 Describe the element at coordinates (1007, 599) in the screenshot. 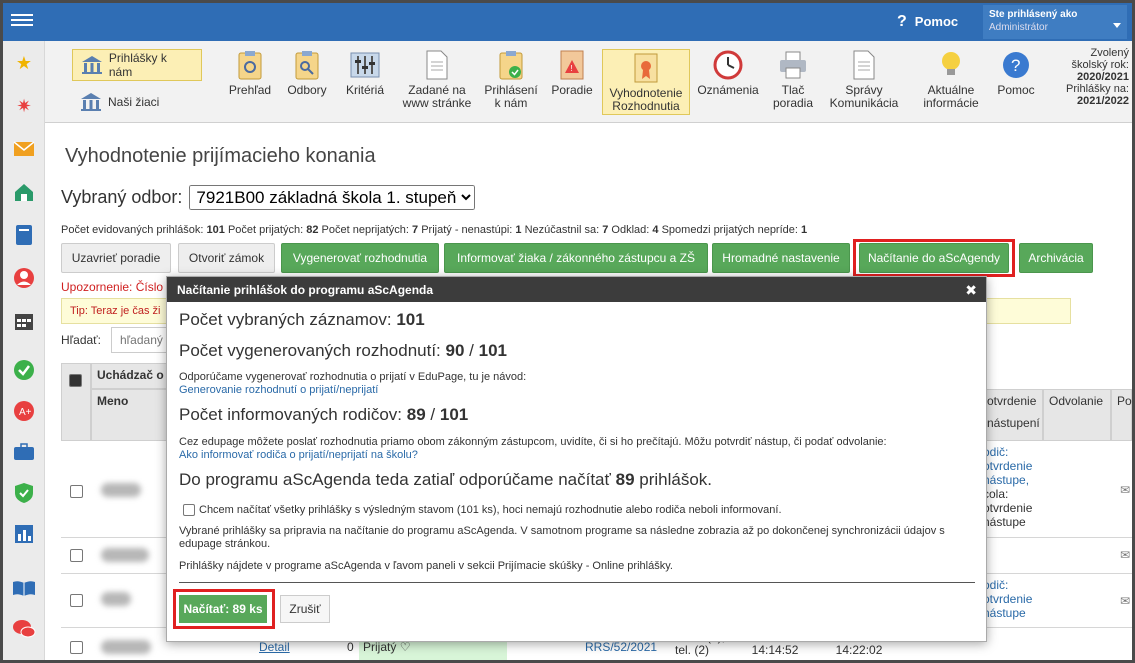

I see `confirm-cell: odič: otvrdenie nástupe` at that location.